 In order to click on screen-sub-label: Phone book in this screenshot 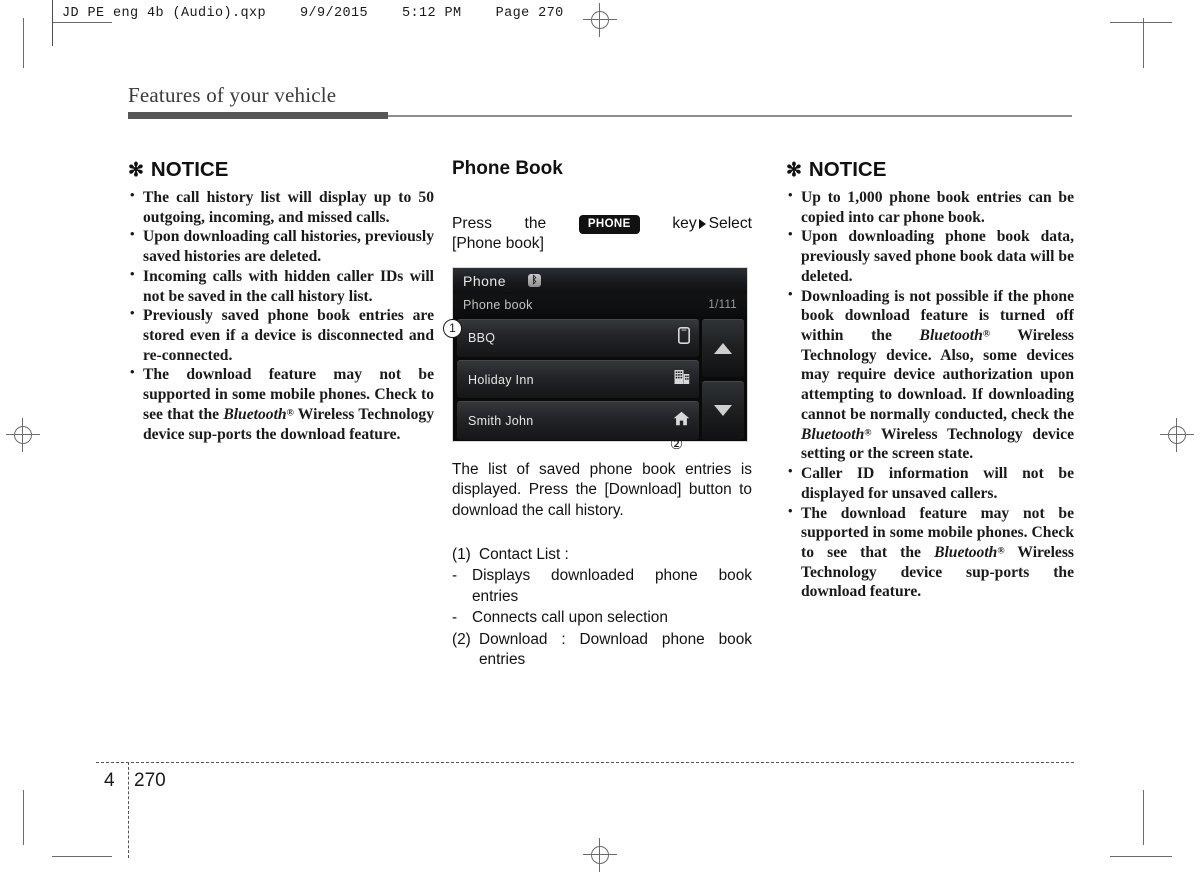, I will do `click(498, 305)`.